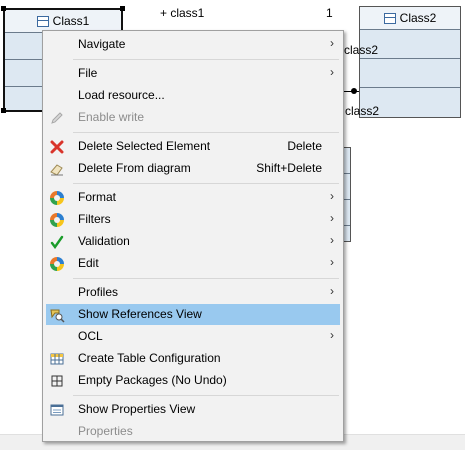 This screenshot has height=450, width=465. What do you see at coordinates (71, 21) in the screenshot?
I see `class1-name: Class1` at bounding box center [71, 21].